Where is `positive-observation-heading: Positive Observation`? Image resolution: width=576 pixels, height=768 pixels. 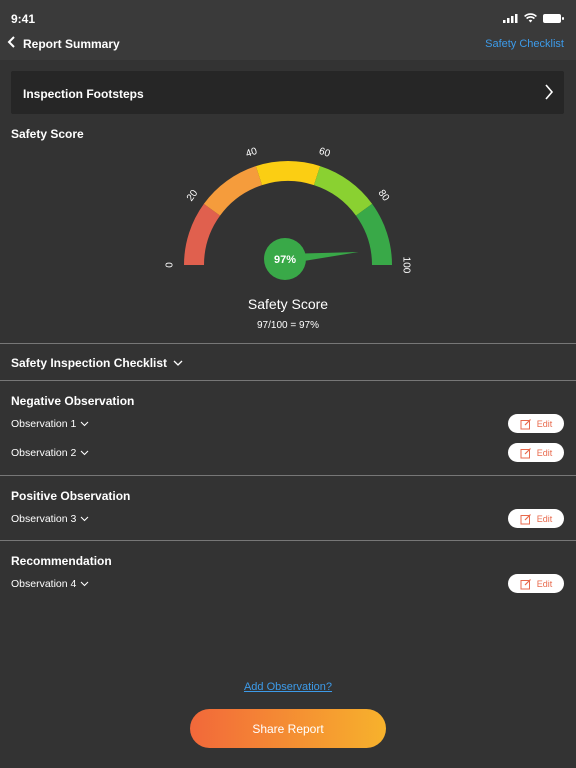 positive-observation-heading: Positive Observation is located at coordinates (71, 496).